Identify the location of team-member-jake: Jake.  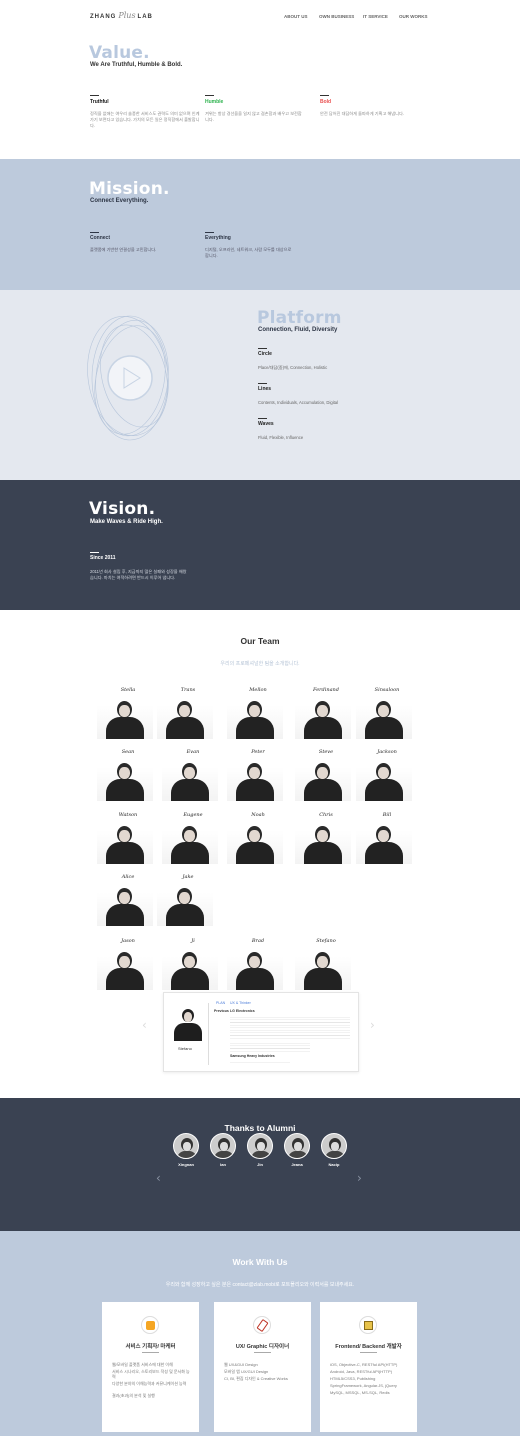
(185, 898).